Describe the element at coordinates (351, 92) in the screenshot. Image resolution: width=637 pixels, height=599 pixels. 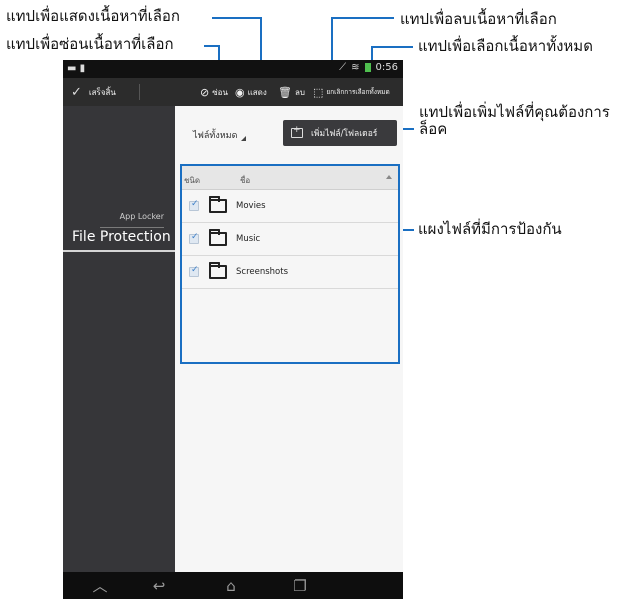
I see `deselect-all-button: ⬚ ยกเลิกการเลือกทั้งหมด` at that location.